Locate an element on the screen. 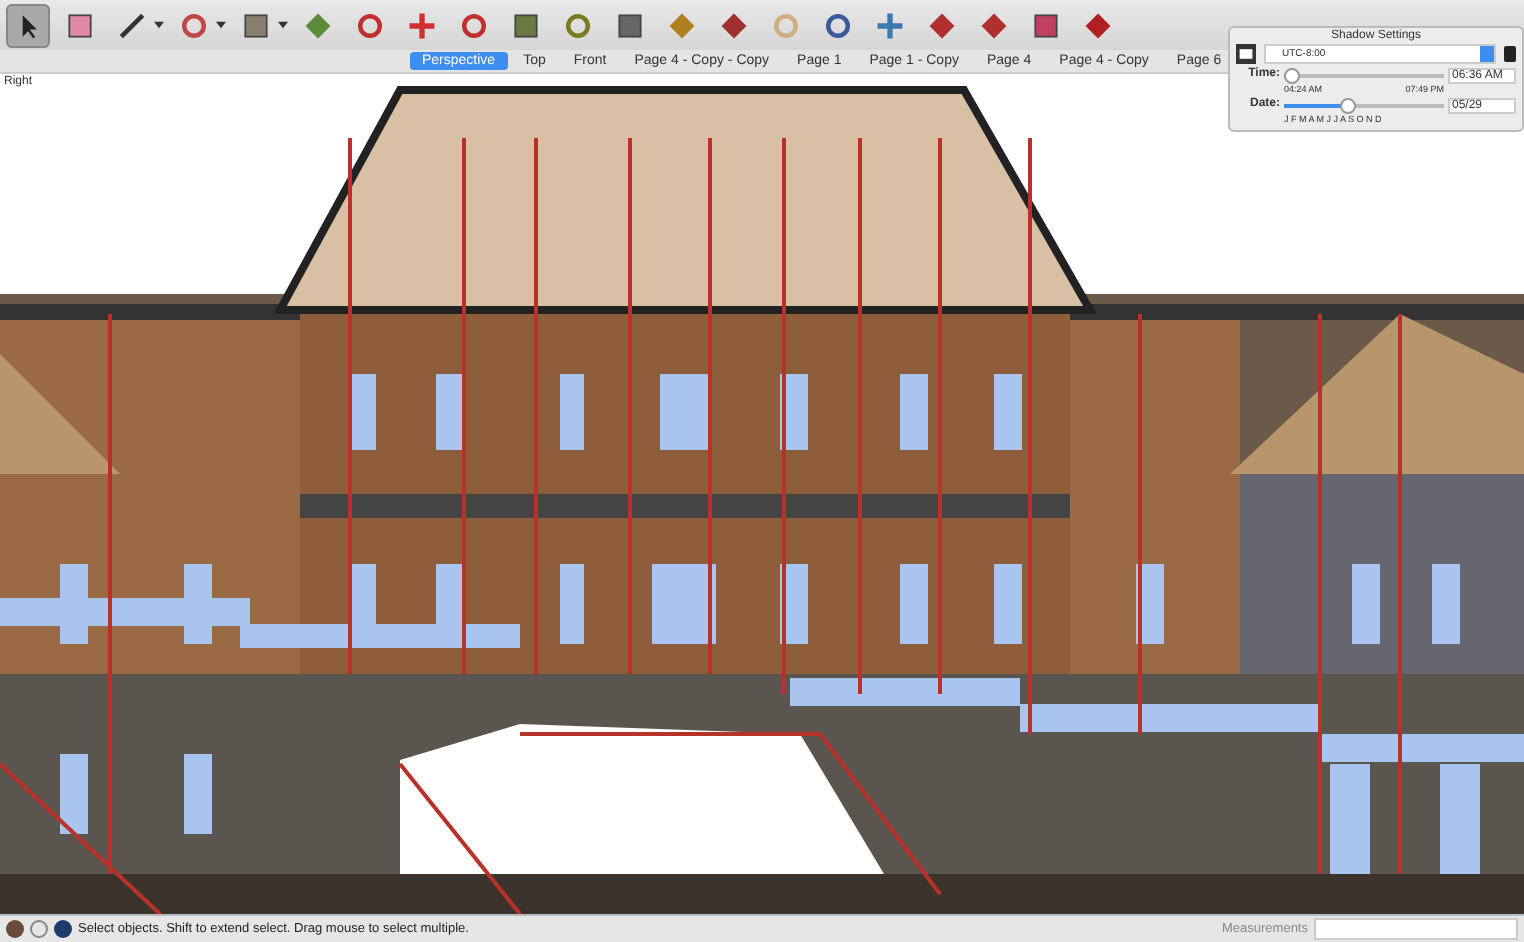  measurements-field is located at coordinates (1416, 928).